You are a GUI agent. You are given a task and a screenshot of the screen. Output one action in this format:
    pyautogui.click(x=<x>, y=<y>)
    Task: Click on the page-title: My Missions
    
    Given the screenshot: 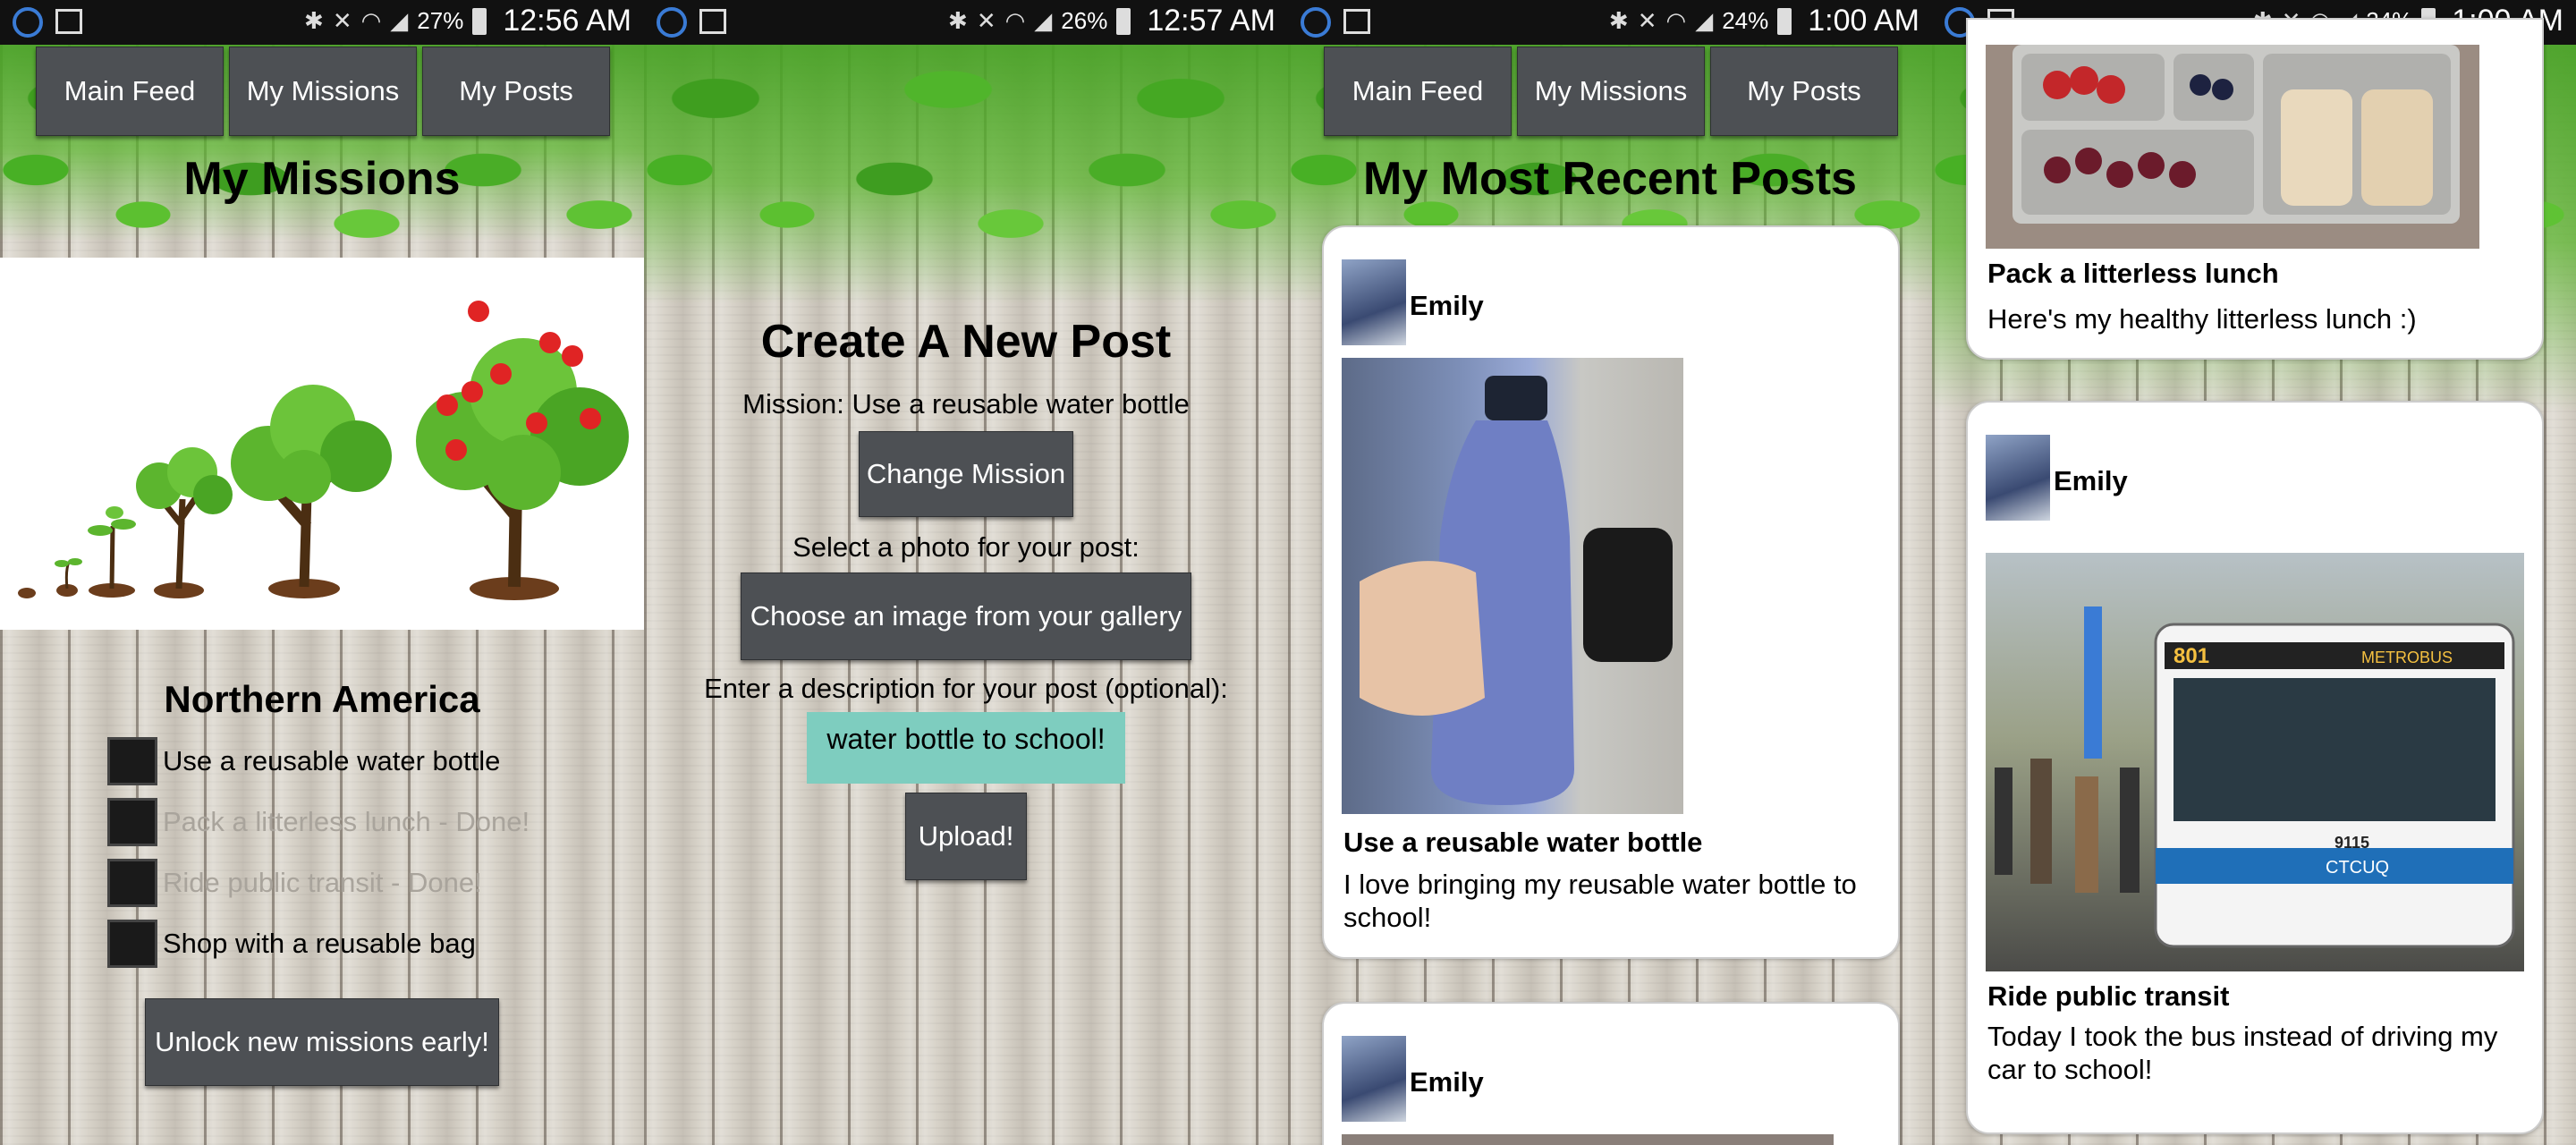 What is the action you would take?
    pyautogui.click(x=322, y=179)
    